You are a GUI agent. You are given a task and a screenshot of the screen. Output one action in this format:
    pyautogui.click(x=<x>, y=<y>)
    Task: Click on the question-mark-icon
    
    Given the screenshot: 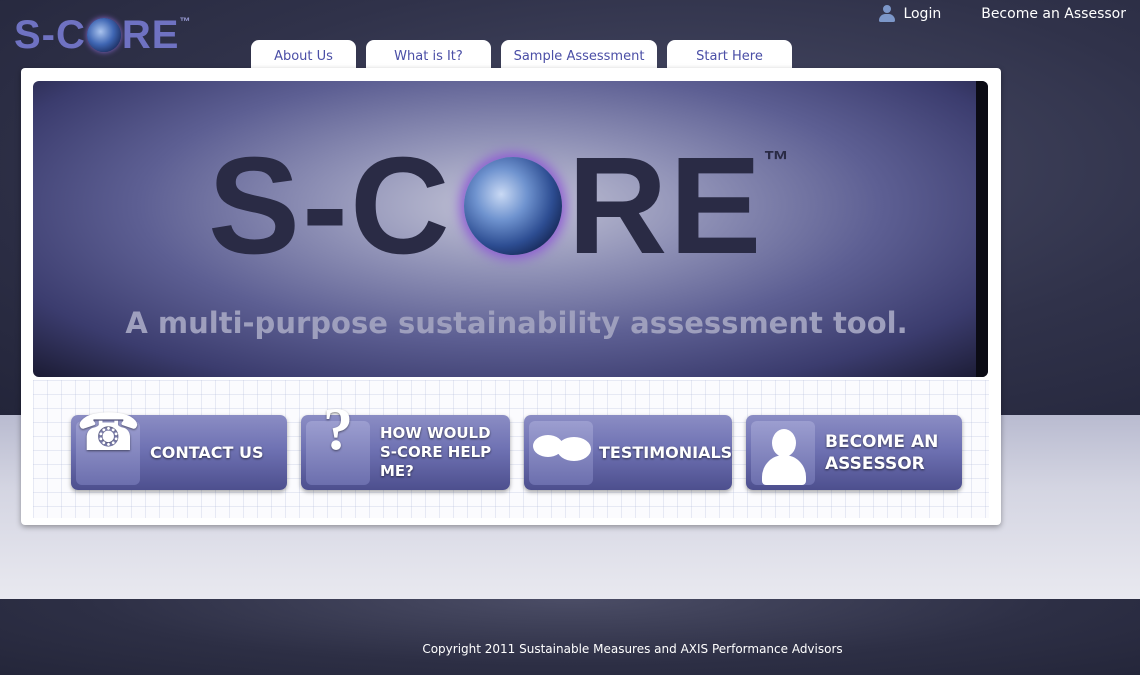 What is the action you would take?
    pyautogui.click(x=338, y=452)
    